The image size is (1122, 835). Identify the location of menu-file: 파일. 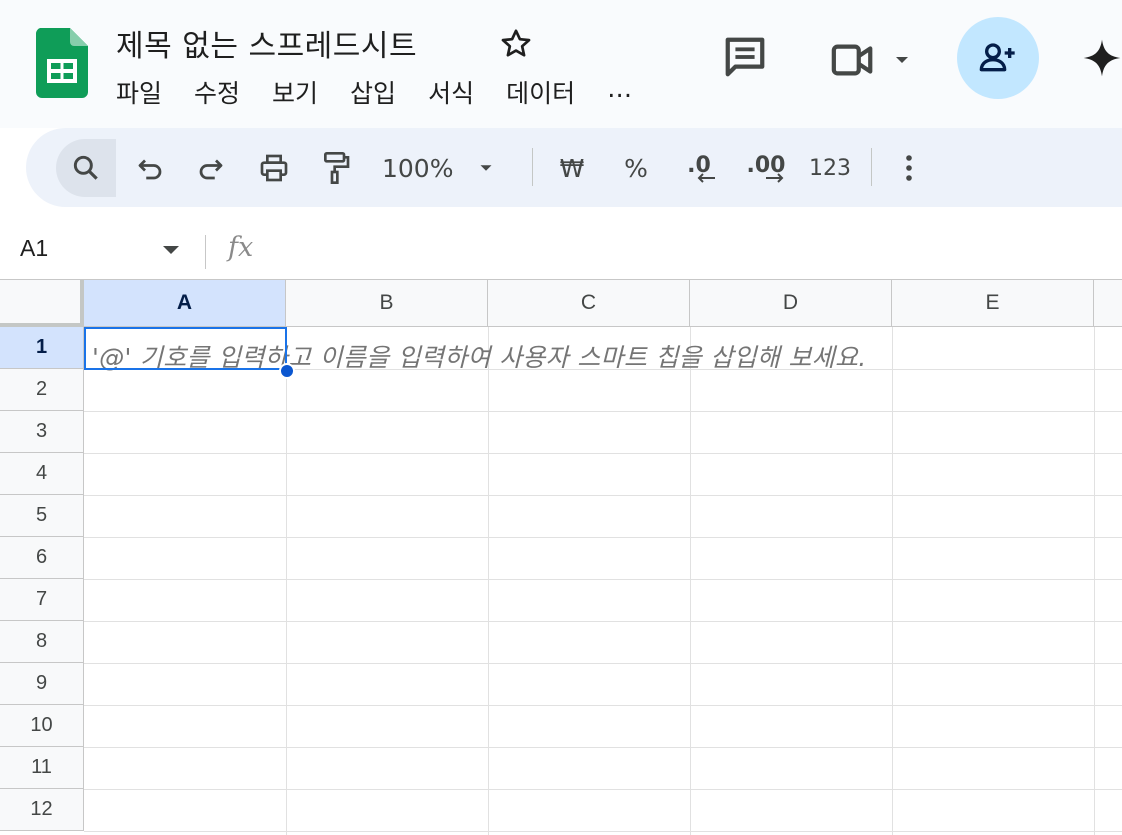
(139, 92).